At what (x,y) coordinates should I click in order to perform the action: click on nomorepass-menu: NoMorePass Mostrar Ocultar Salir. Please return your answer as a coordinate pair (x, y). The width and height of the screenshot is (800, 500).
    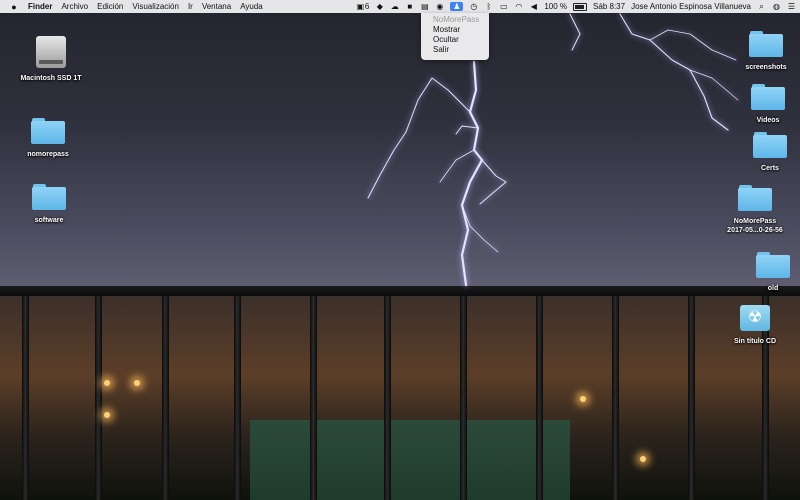
    Looking at the image, I should click on (455, 36).